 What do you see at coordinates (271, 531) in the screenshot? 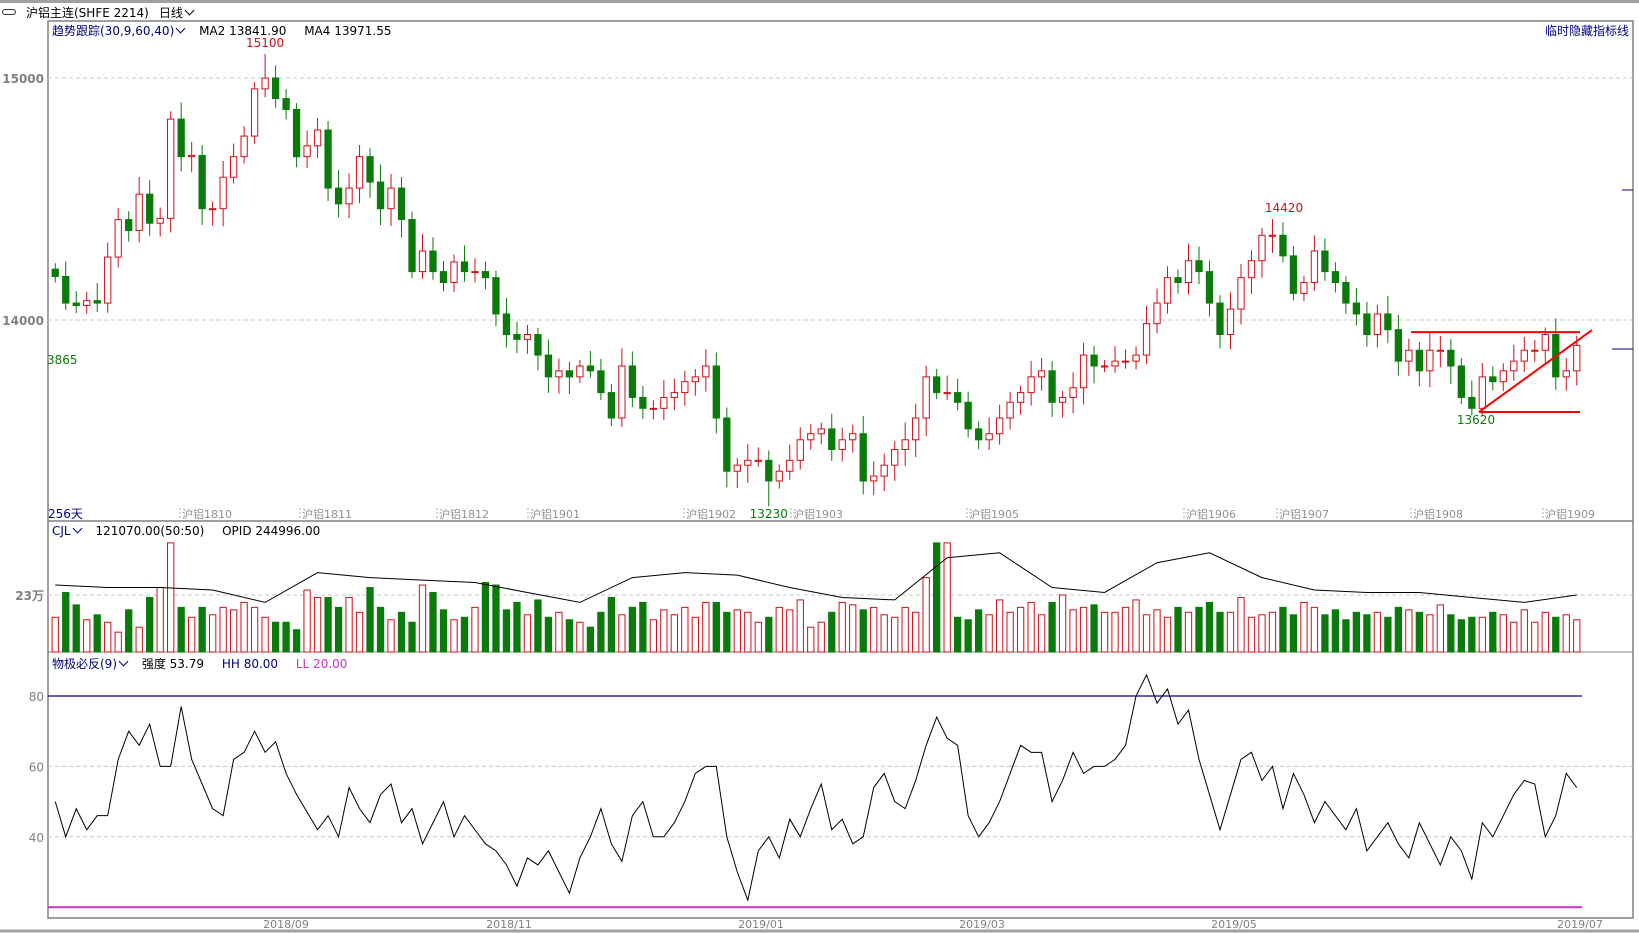
I see `opid-value: OPID 244996.00` at bounding box center [271, 531].